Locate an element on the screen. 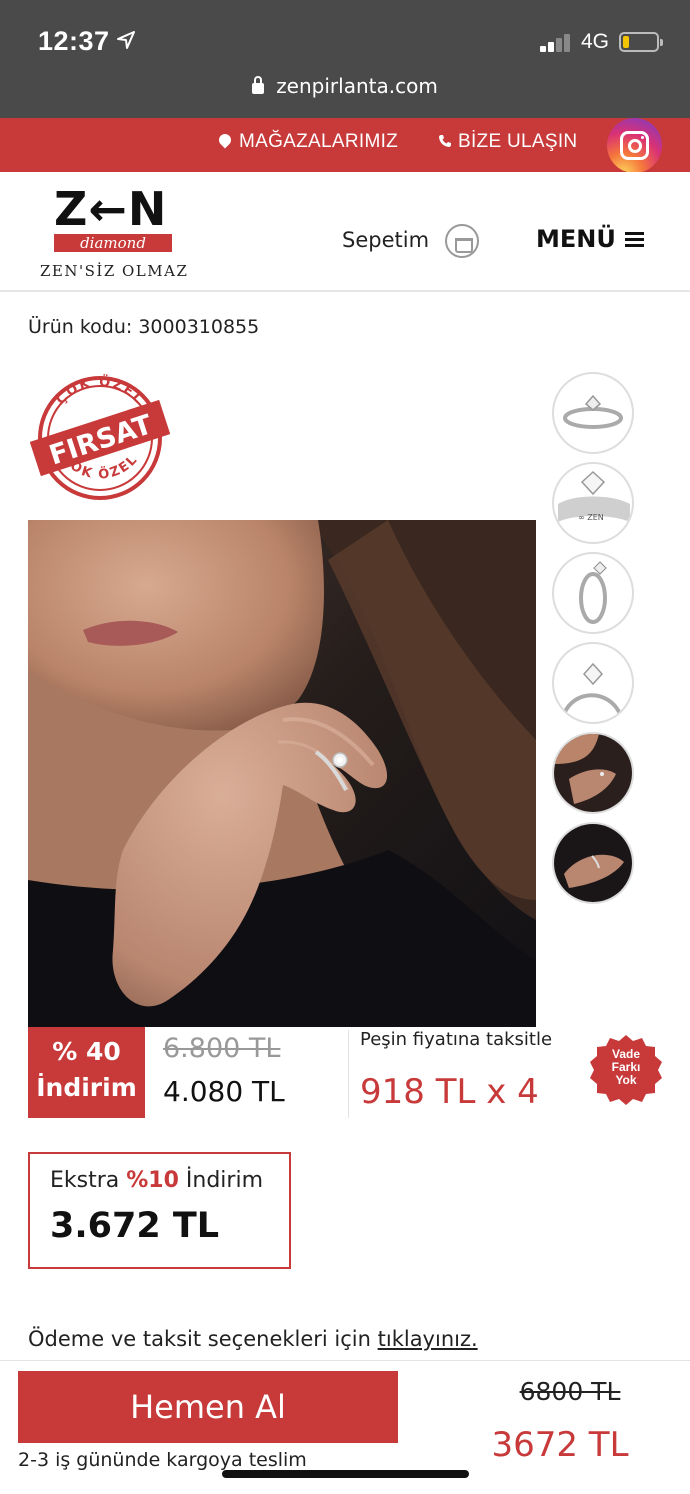 This screenshot has width=690, height=1494. product-code: Ürün kodu: 3000310855 is located at coordinates (144, 327).